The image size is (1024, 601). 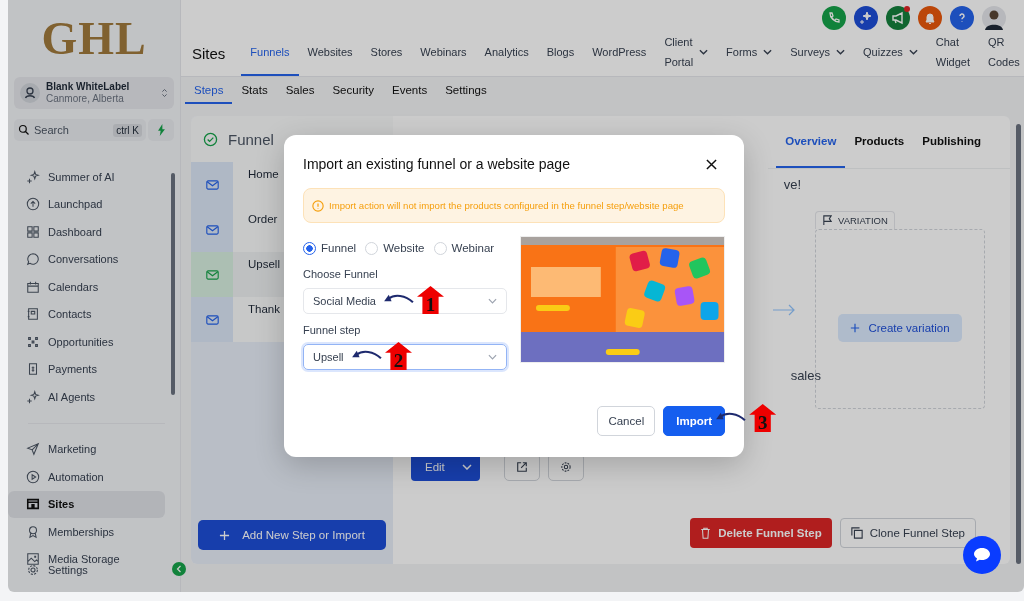 I want to click on variation-tag: VARIATION, so click(x=855, y=220).